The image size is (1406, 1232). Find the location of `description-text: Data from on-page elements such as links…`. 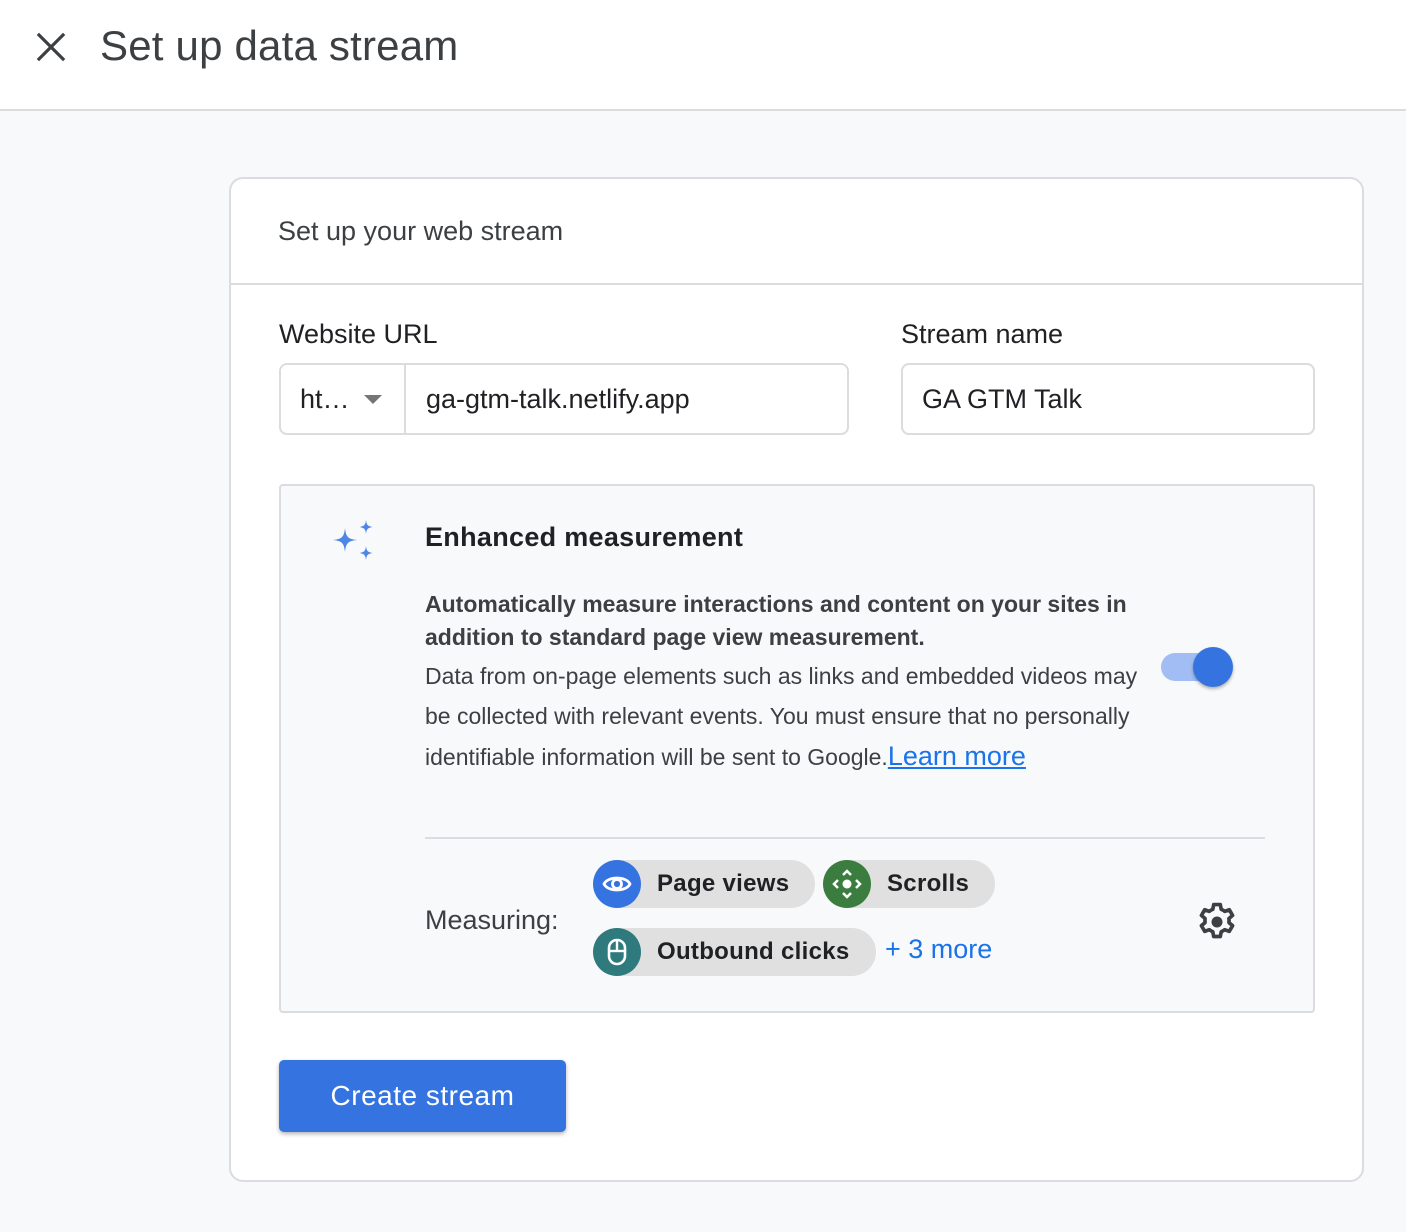

description-text: Data from on-page elements such as links… is located at coordinates (790, 716).